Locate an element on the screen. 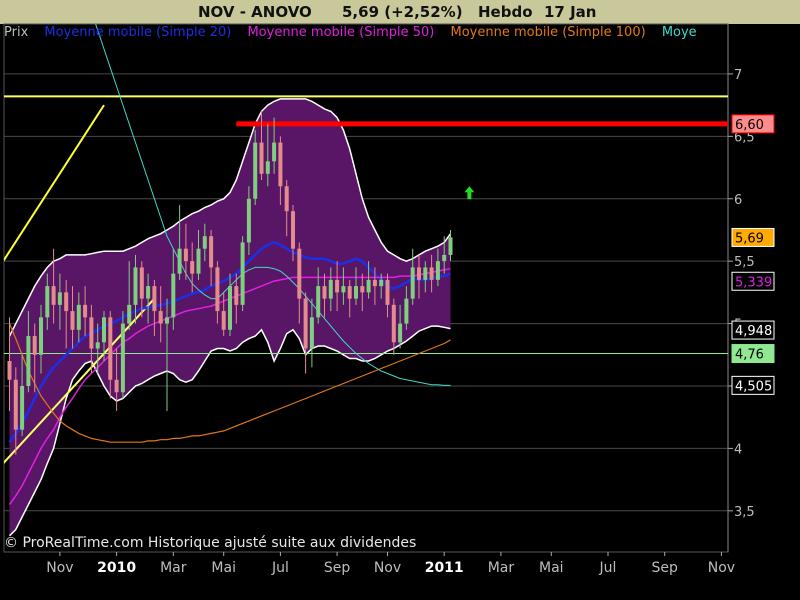 This screenshot has height=600, width=800. y-tick-label: 5,5 is located at coordinates (744, 262).